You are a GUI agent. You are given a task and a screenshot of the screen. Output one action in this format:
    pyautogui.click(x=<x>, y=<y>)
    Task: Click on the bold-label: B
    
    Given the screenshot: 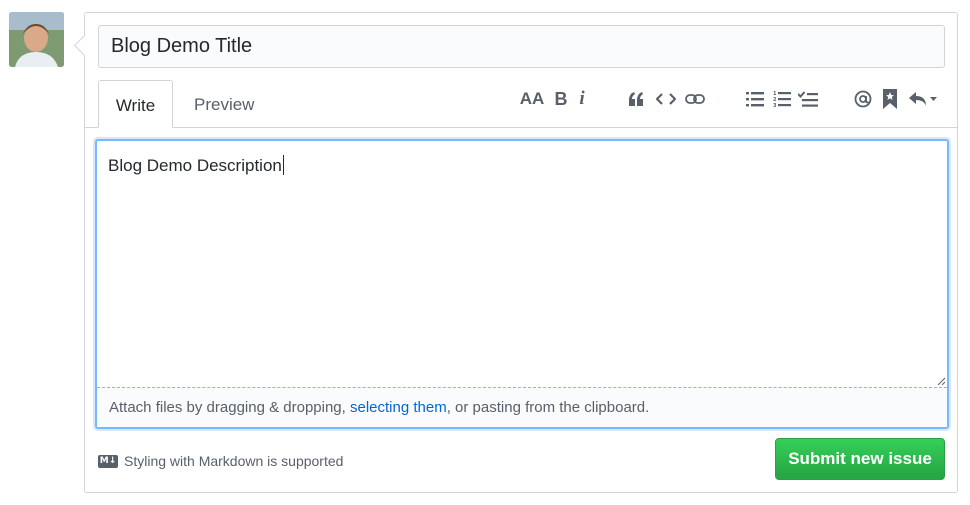 What is the action you would take?
    pyautogui.click(x=561, y=98)
    